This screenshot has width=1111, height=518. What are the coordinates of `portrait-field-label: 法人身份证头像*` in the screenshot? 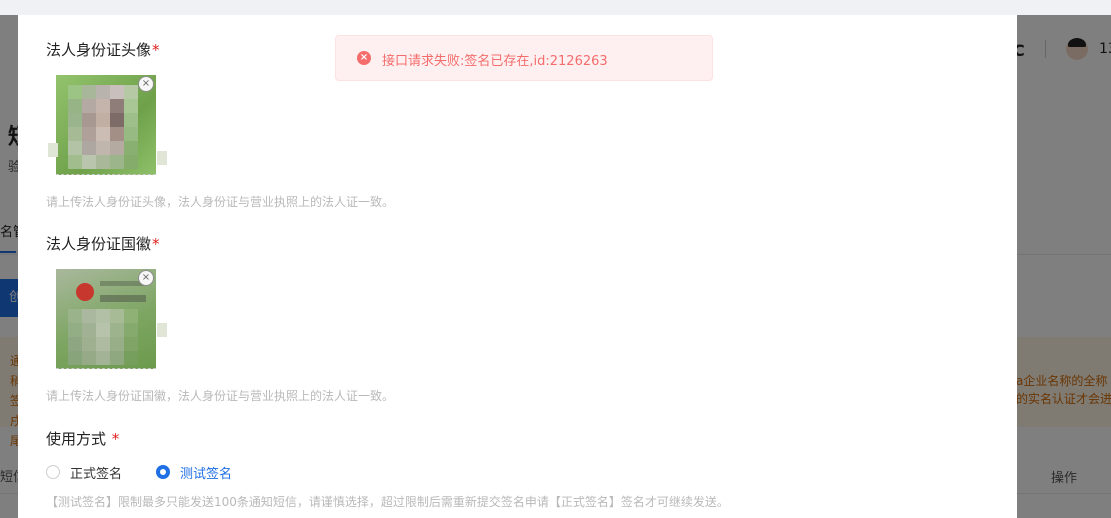 It's located at (103, 50).